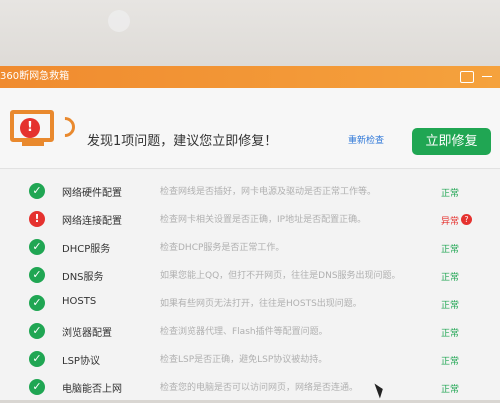 The height and width of the screenshot is (403, 500). What do you see at coordinates (487, 76) in the screenshot?
I see `minimize-icon` at bounding box center [487, 76].